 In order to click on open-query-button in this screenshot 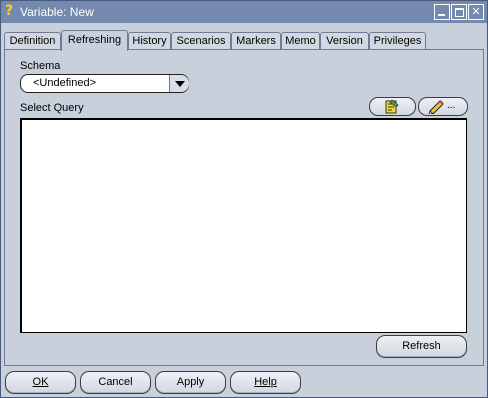, I will do `click(392, 106)`.